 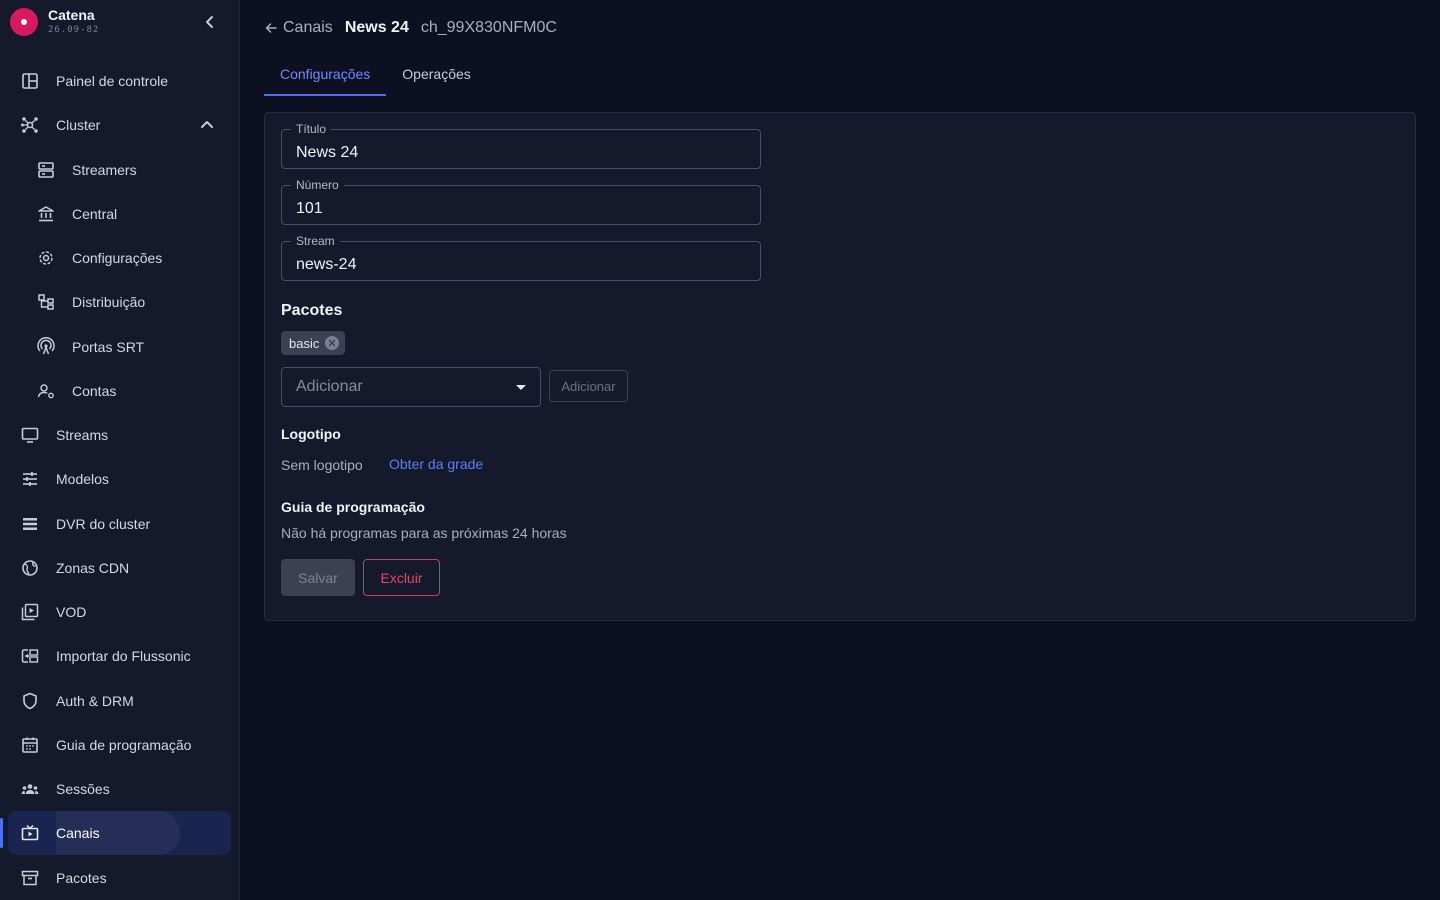 I want to click on sidebar-item-importar: Importar do Flussonic, so click(x=119, y=656).